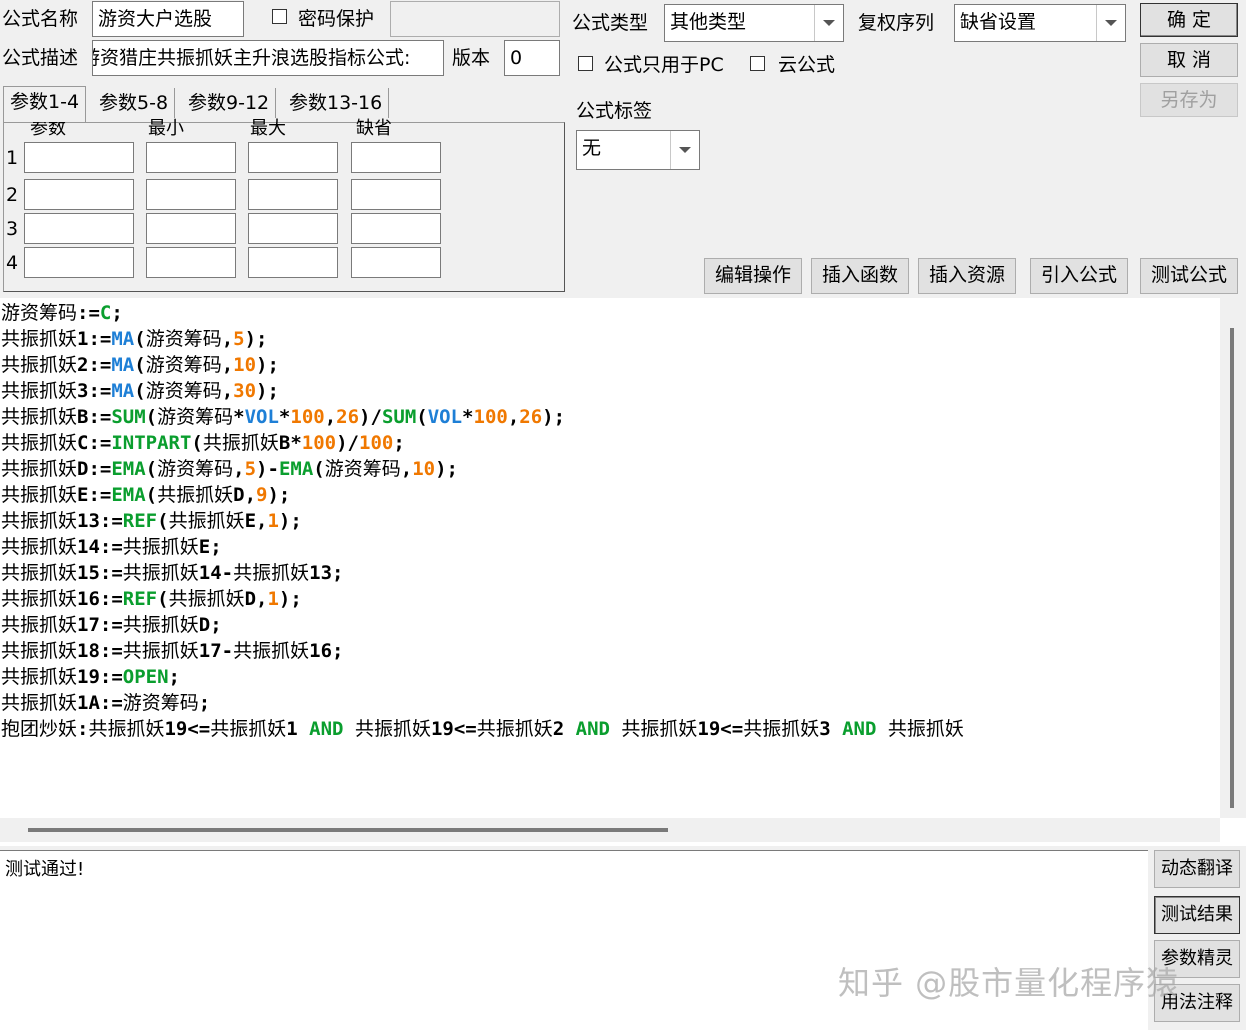 Image resolution: width=1246 pixels, height=1030 pixels. Describe the element at coordinates (708, 22) in the screenshot. I see `formula-type-value: 其他类型` at that location.